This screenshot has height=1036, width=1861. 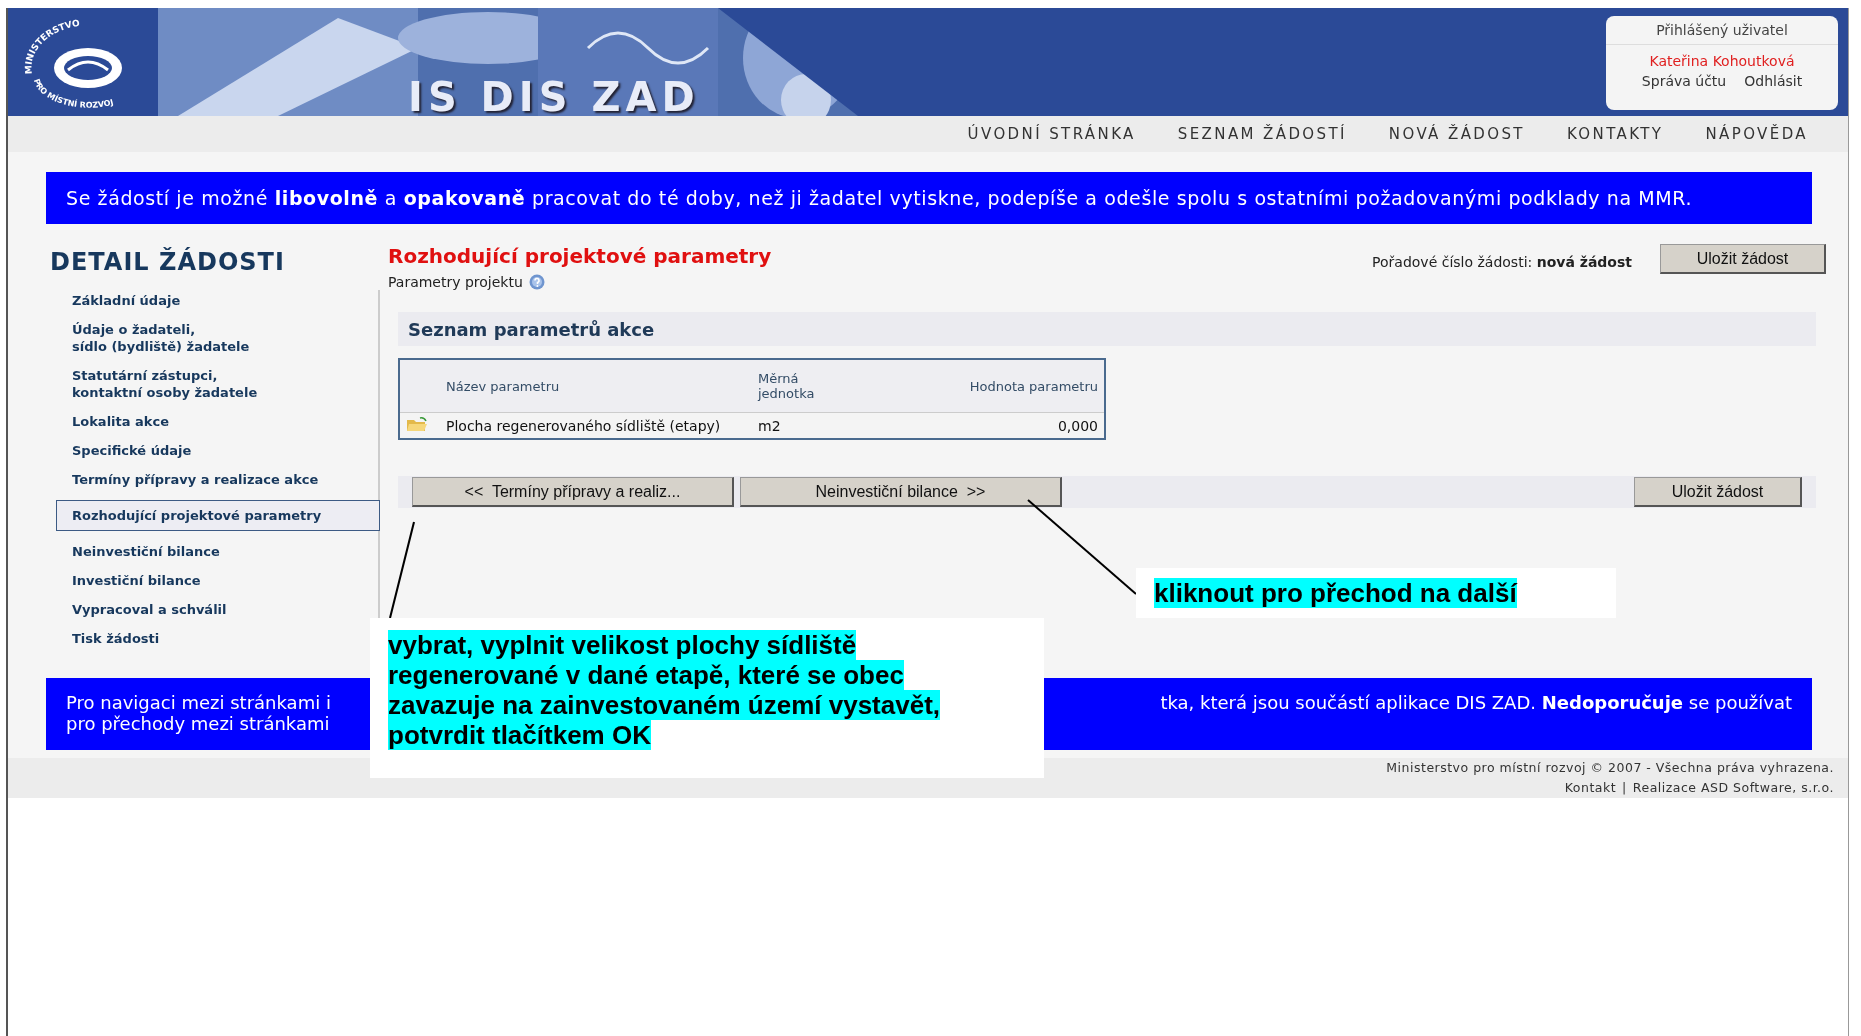 What do you see at coordinates (198, 702) in the screenshot?
I see `notice-text: Pro navigaci mezi stránkami i` at bounding box center [198, 702].